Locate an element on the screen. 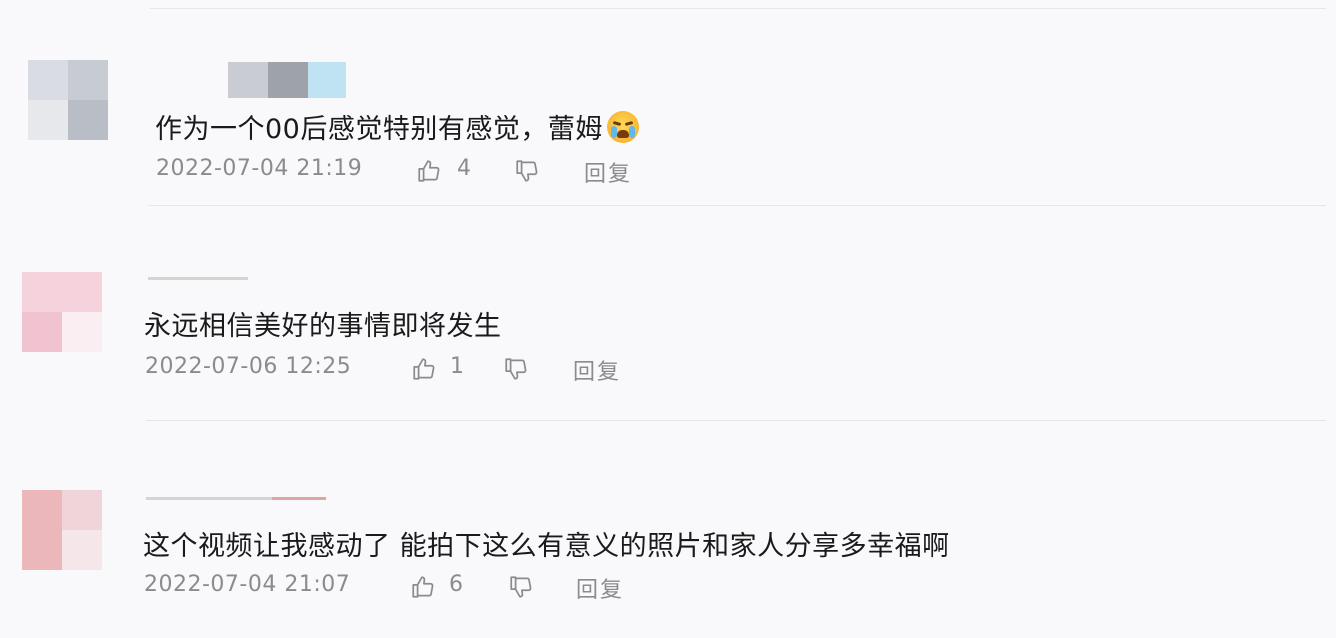  comment-time: 2022-07-04 21:07 is located at coordinates (247, 584).